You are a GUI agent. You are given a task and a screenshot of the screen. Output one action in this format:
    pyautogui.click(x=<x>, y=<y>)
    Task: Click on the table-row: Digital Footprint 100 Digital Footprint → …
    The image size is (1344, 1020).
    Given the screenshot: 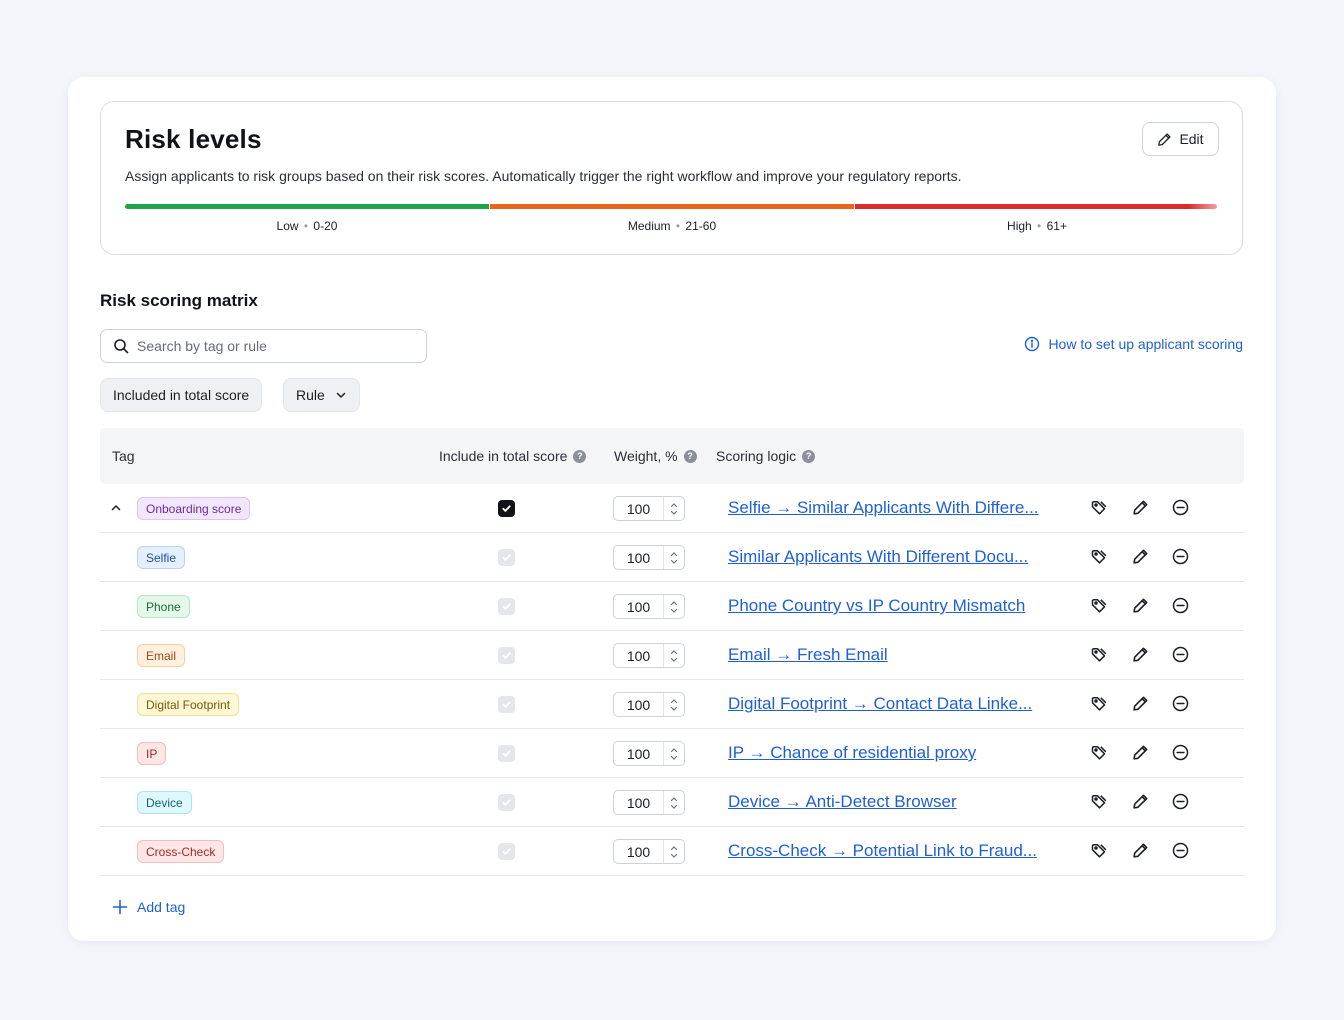 What is the action you would take?
    pyautogui.click(x=672, y=704)
    